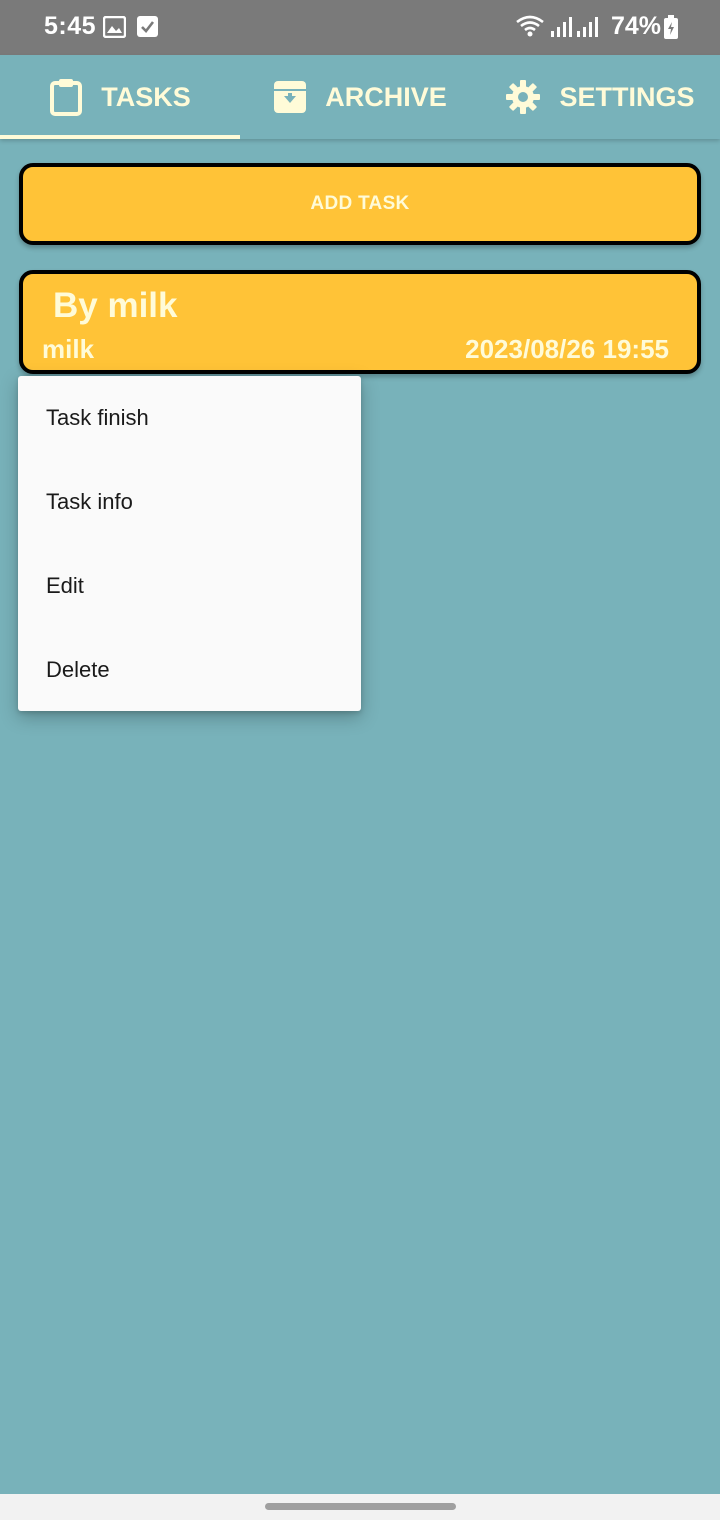 This screenshot has width=720, height=1520. What do you see at coordinates (567, 349) in the screenshot?
I see `task-datetime: 2023/08/26 19:55` at bounding box center [567, 349].